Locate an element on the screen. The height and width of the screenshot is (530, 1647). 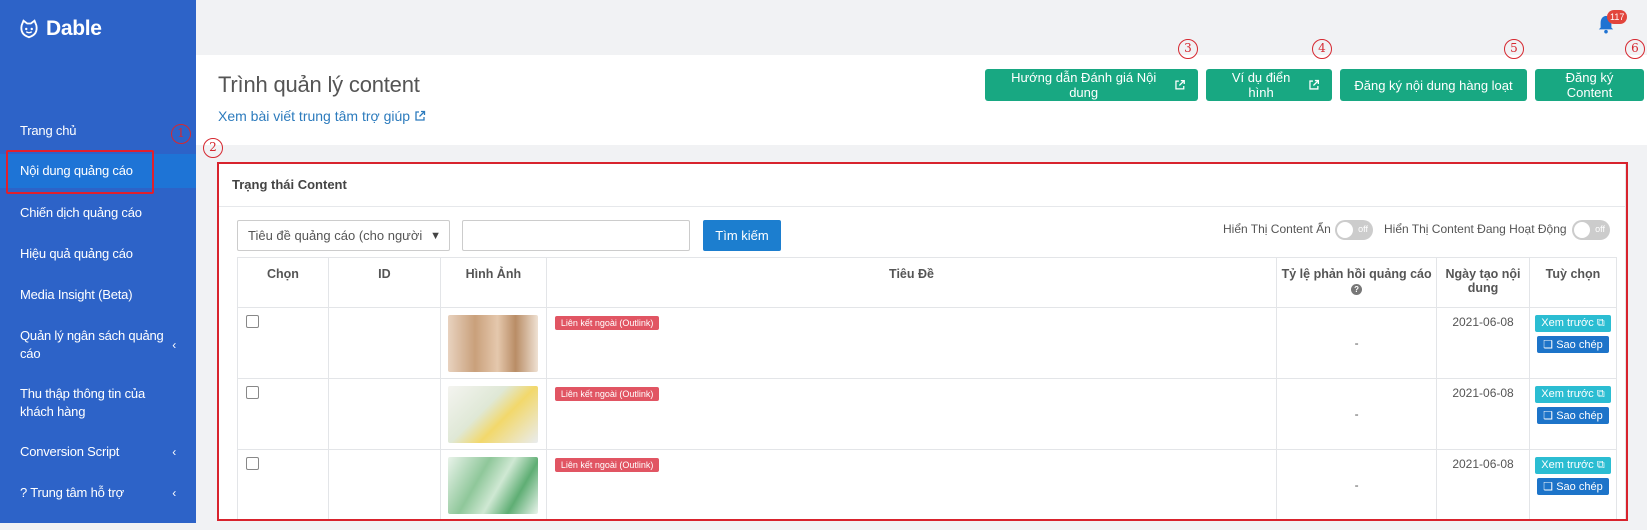
bulk-register-button: Đăng ký nội dung hàng loạt is located at coordinates (1433, 85).